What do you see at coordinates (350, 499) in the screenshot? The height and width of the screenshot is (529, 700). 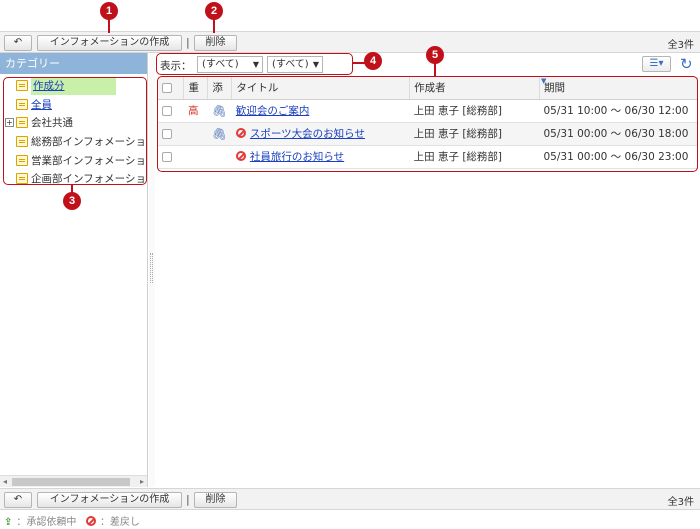 I see `bottom-toolbar: ↶ インフォメーションの作成 | 削除 全3件` at bounding box center [350, 499].